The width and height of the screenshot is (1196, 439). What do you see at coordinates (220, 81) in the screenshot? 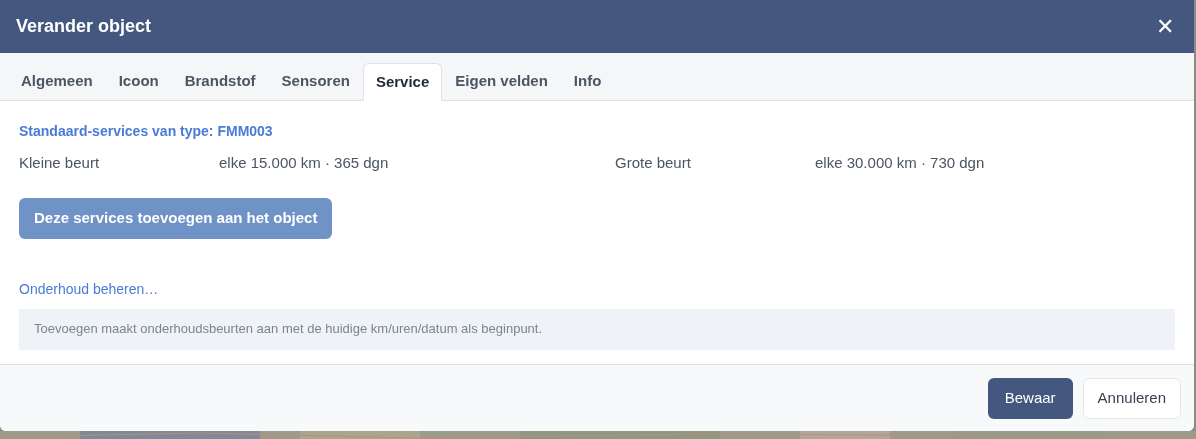
I see `tab: Brandstof` at bounding box center [220, 81].